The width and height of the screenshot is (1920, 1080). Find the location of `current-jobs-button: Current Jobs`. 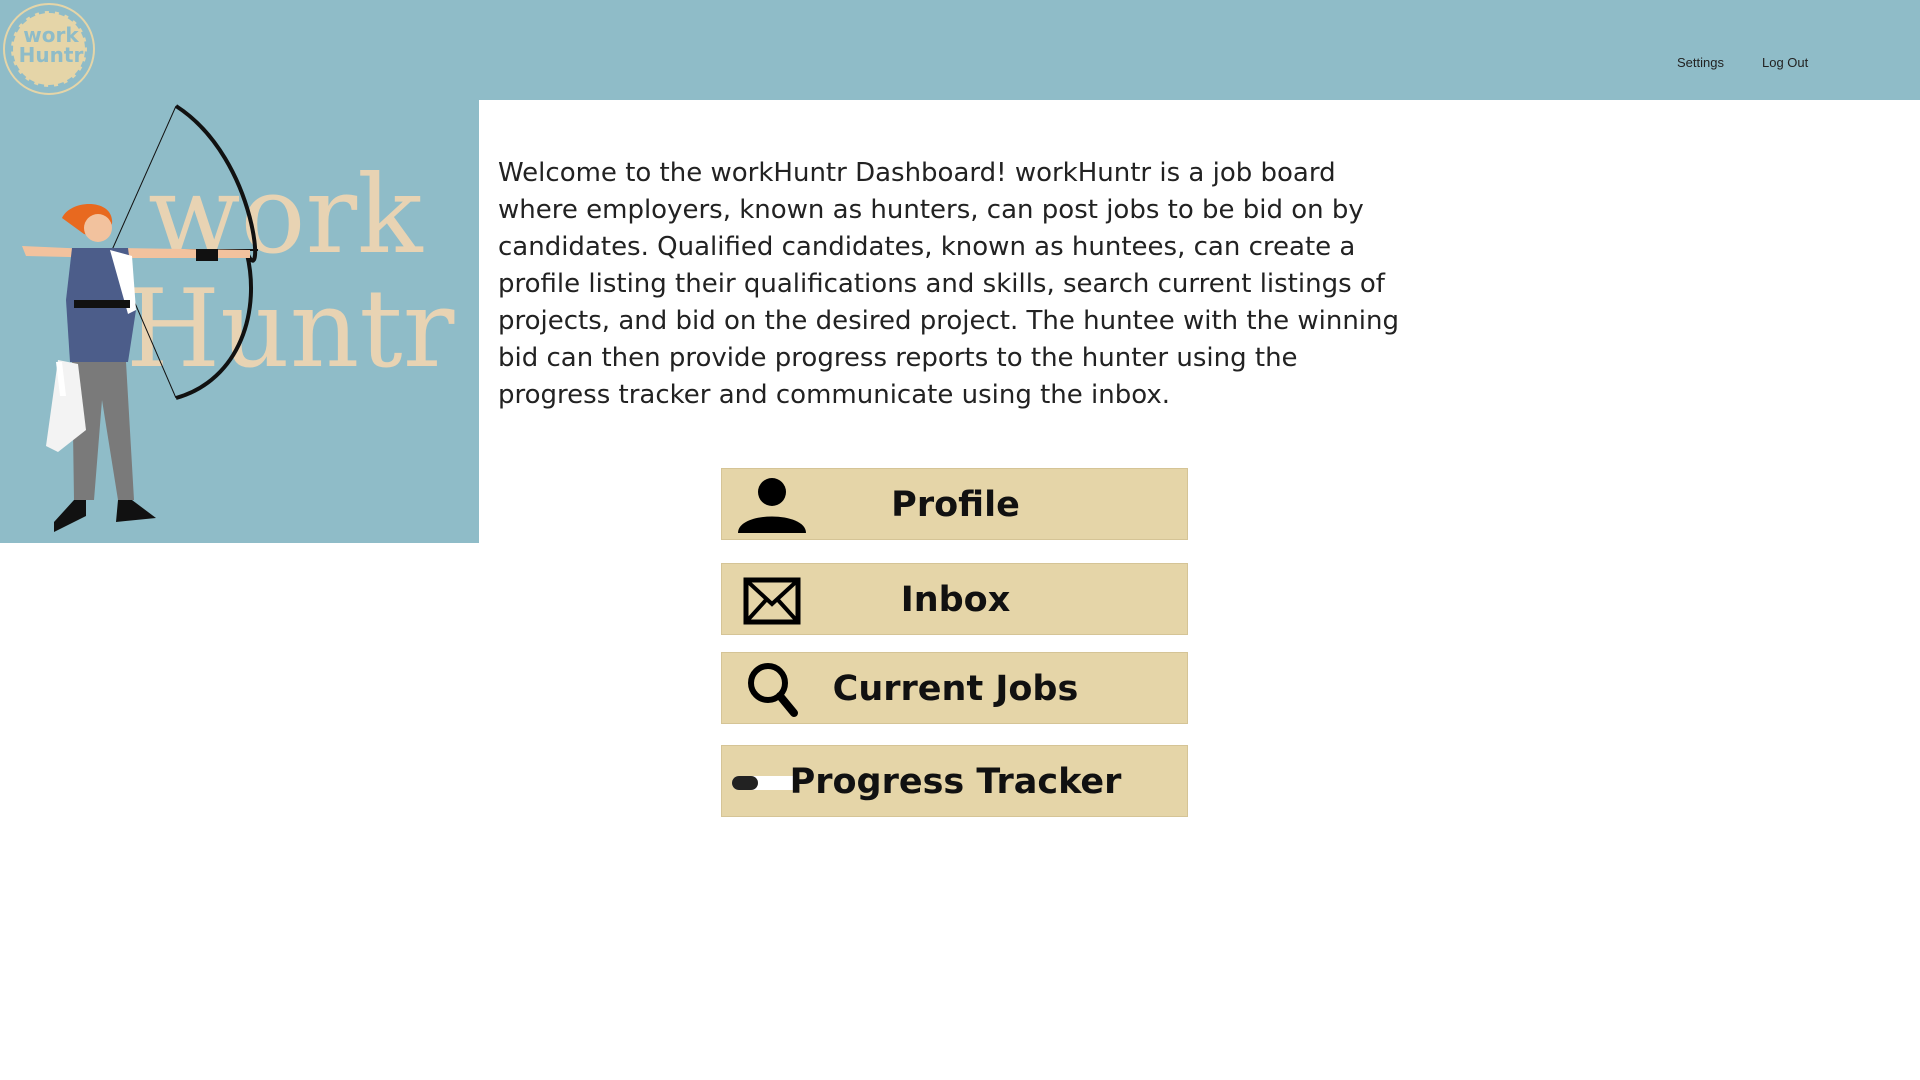

current-jobs-button: Current Jobs is located at coordinates (954, 688).